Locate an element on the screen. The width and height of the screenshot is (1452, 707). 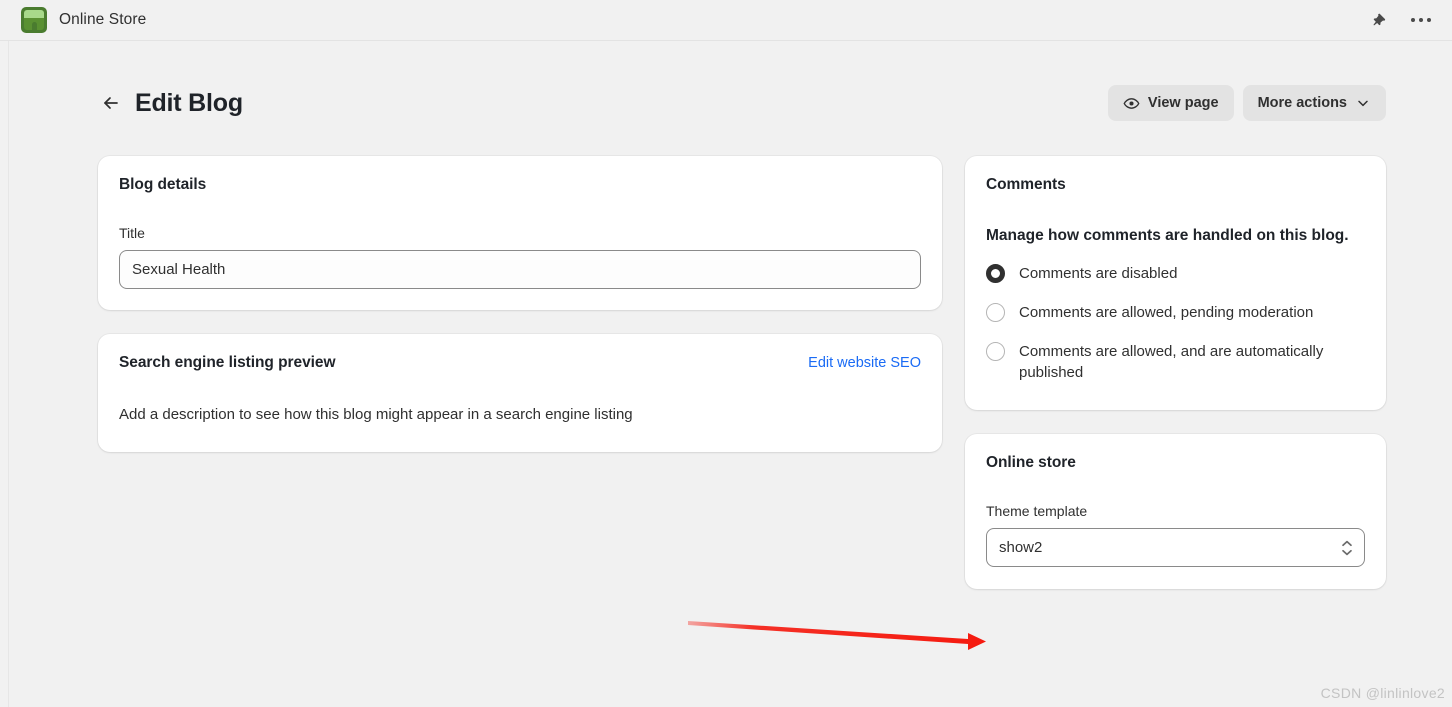
storefront-door is located at coordinates (34, 26).